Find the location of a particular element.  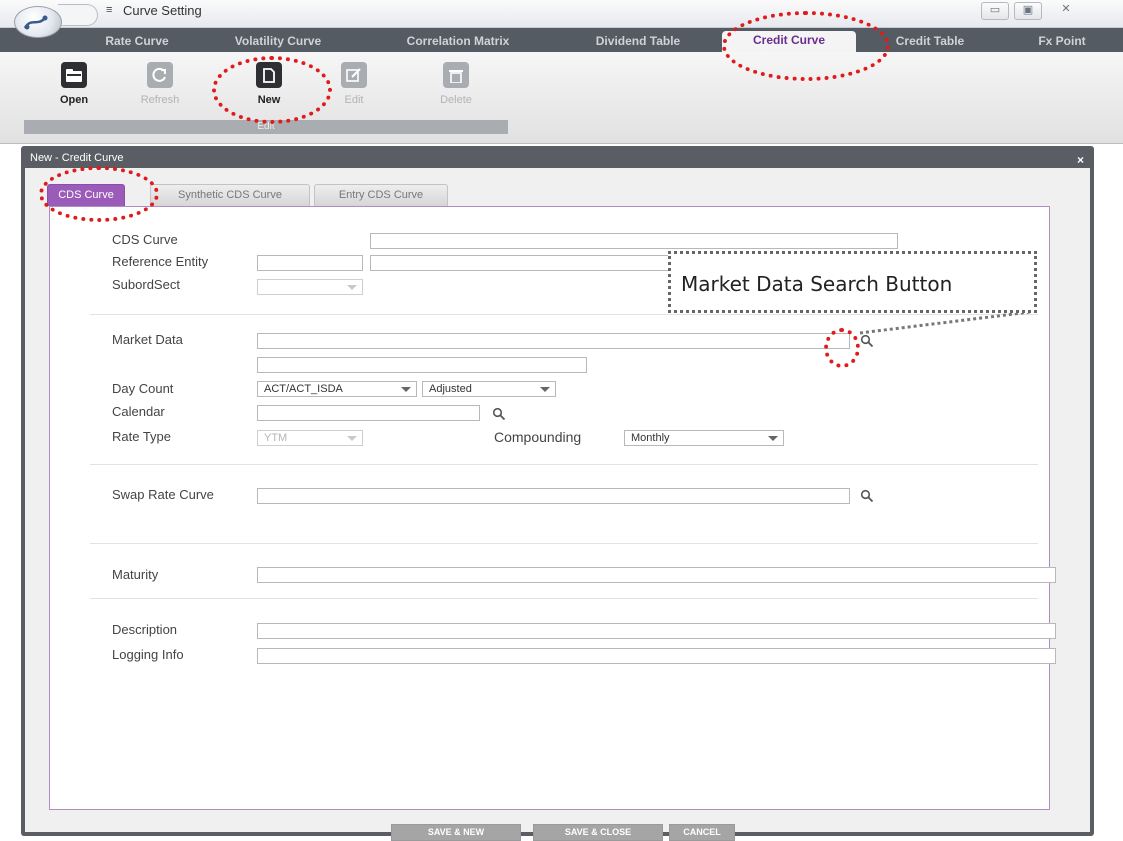

subordsect-label: SubordSect is located at coordinates (146, 284).